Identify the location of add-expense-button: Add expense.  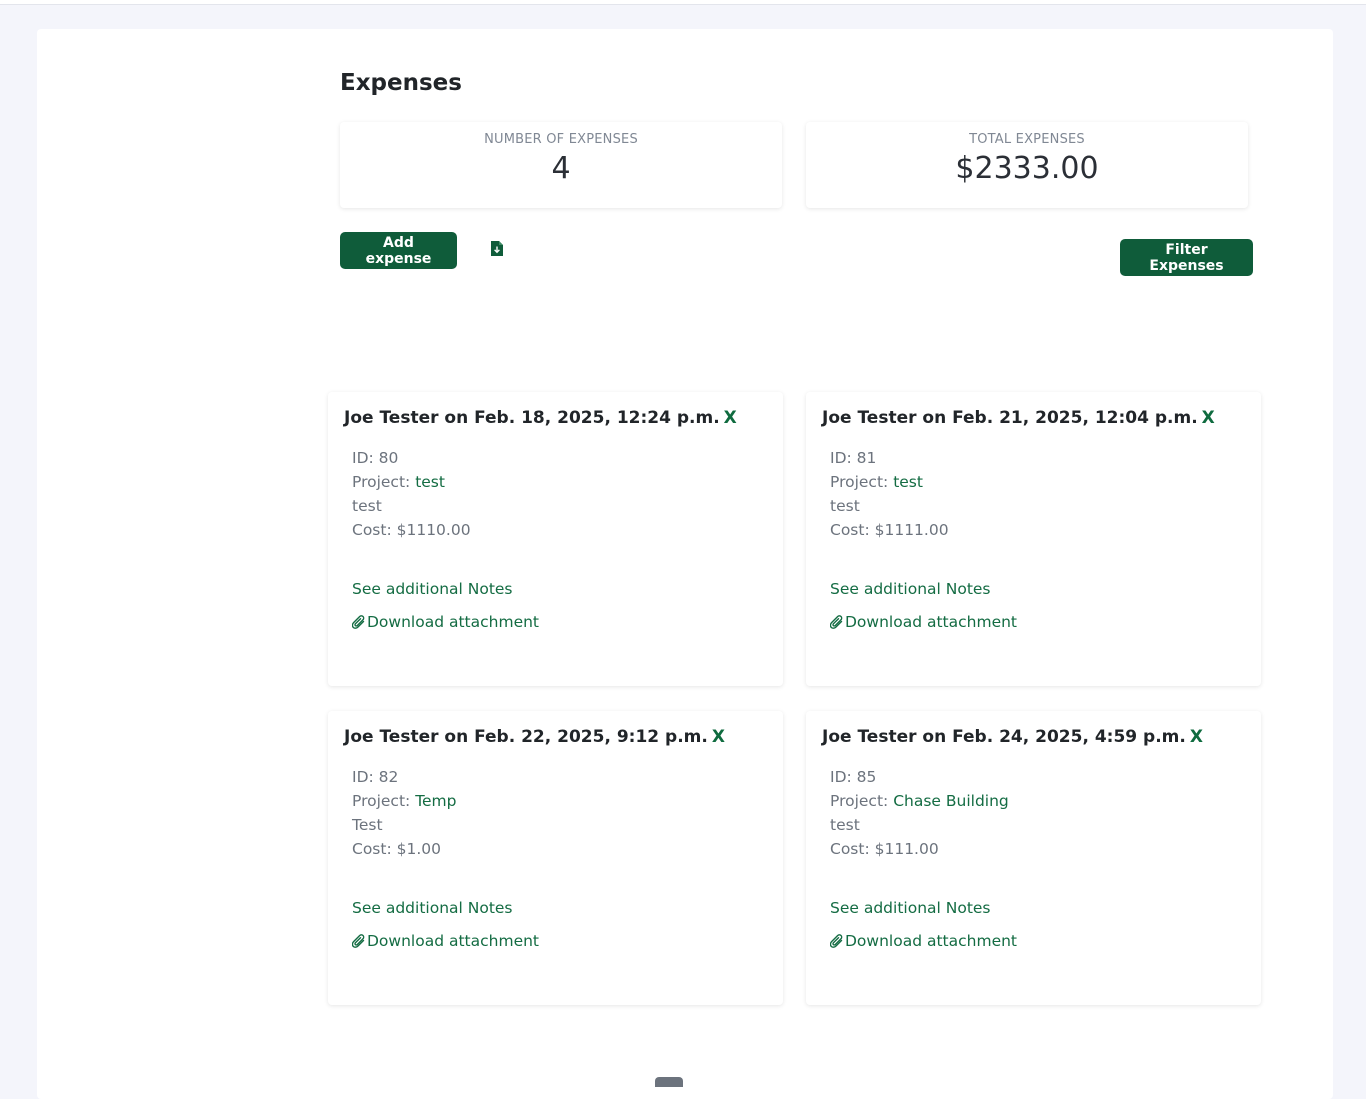
(398, 250).